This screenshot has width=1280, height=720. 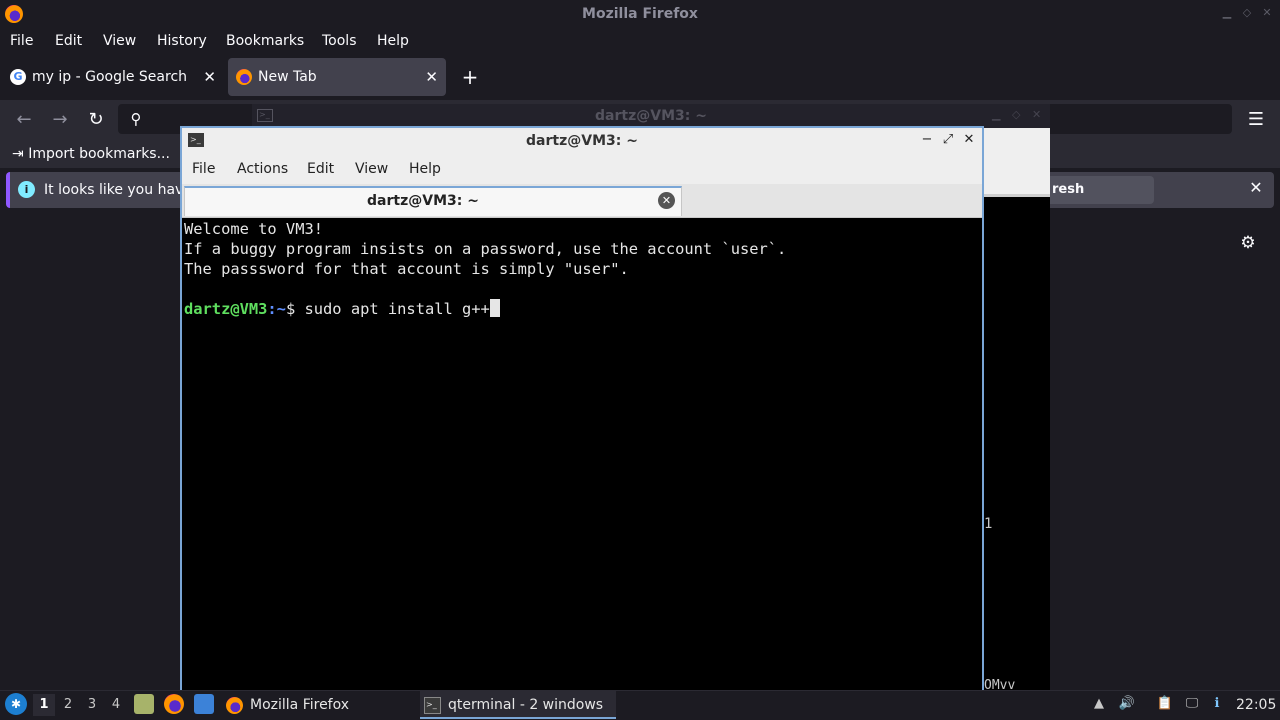 I want to click on start-menu-icon: ✱, so click(x=16, y=704).